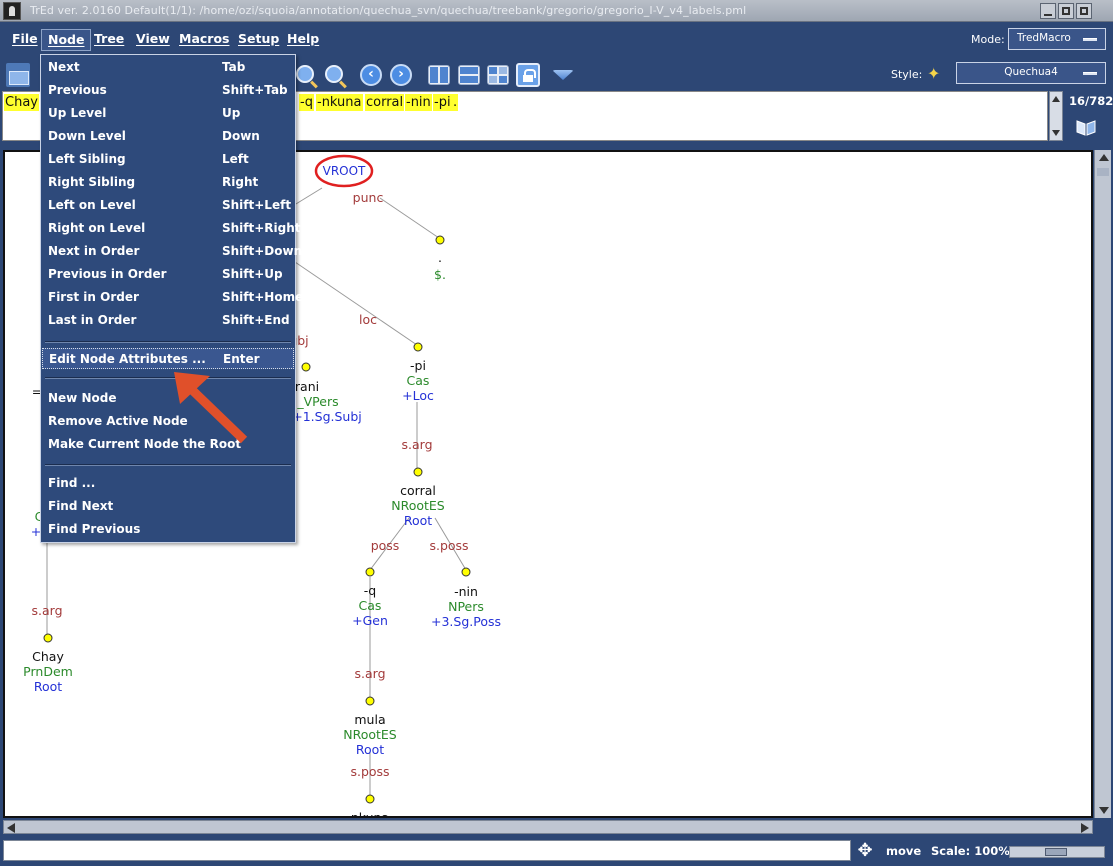  What do you see at coordinates (933, 73) in the screenshot?
I see `magic-wand-icon: ✦` at bounding box center [933, 73].